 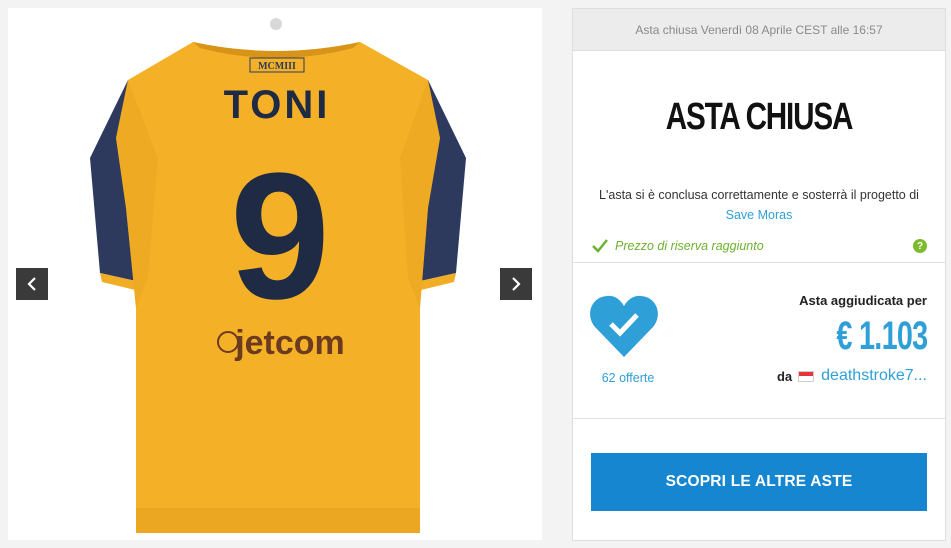 I want to click on won-price: € 1.103, so click(x=881, y=336).